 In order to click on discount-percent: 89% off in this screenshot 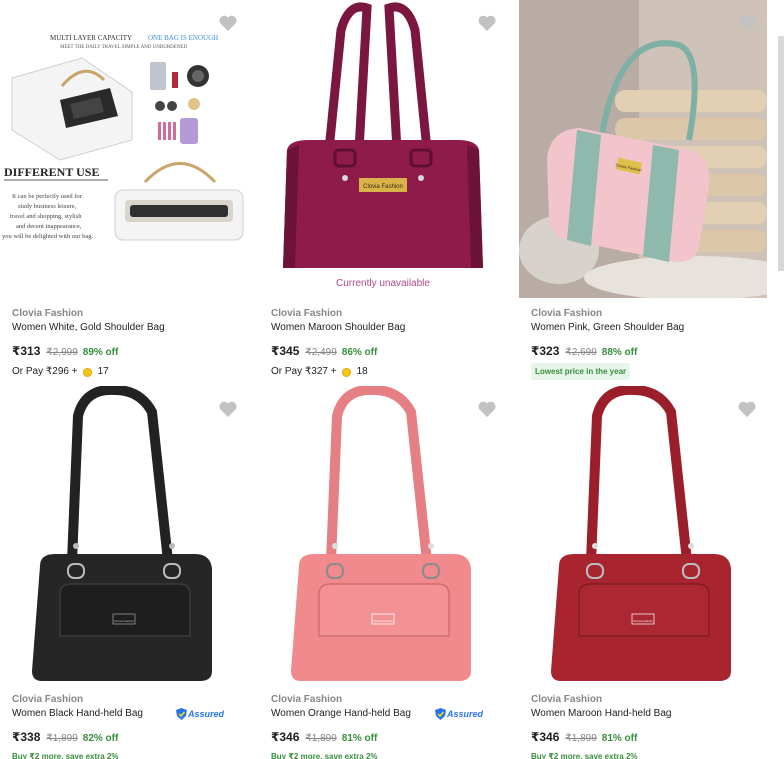, I will do `click(100, 352)`.